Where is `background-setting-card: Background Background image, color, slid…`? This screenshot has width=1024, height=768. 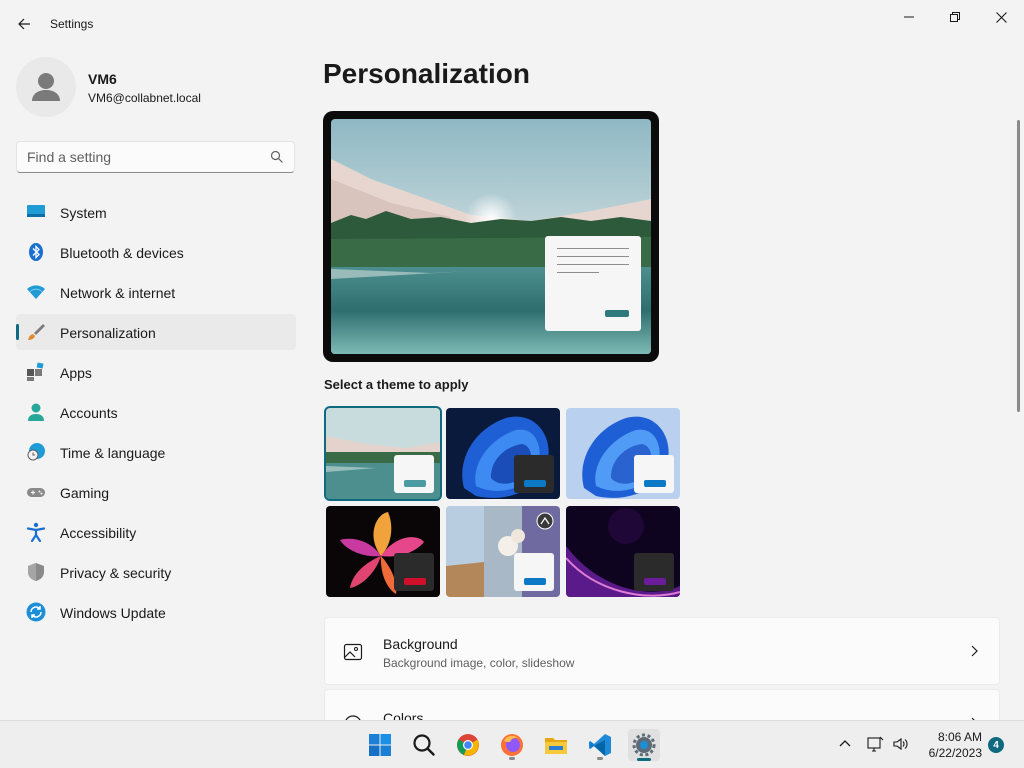 background-setting-card: Background Background image, color, slid… is located at coordinates (662, 651).